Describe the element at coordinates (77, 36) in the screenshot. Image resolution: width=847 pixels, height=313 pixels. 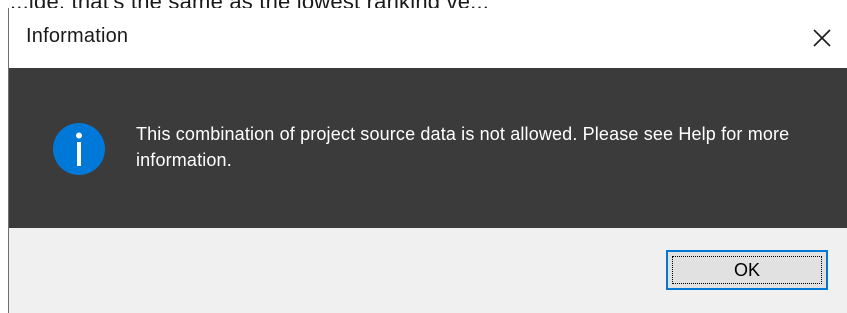
I see `dialog-title: Information` at that location.